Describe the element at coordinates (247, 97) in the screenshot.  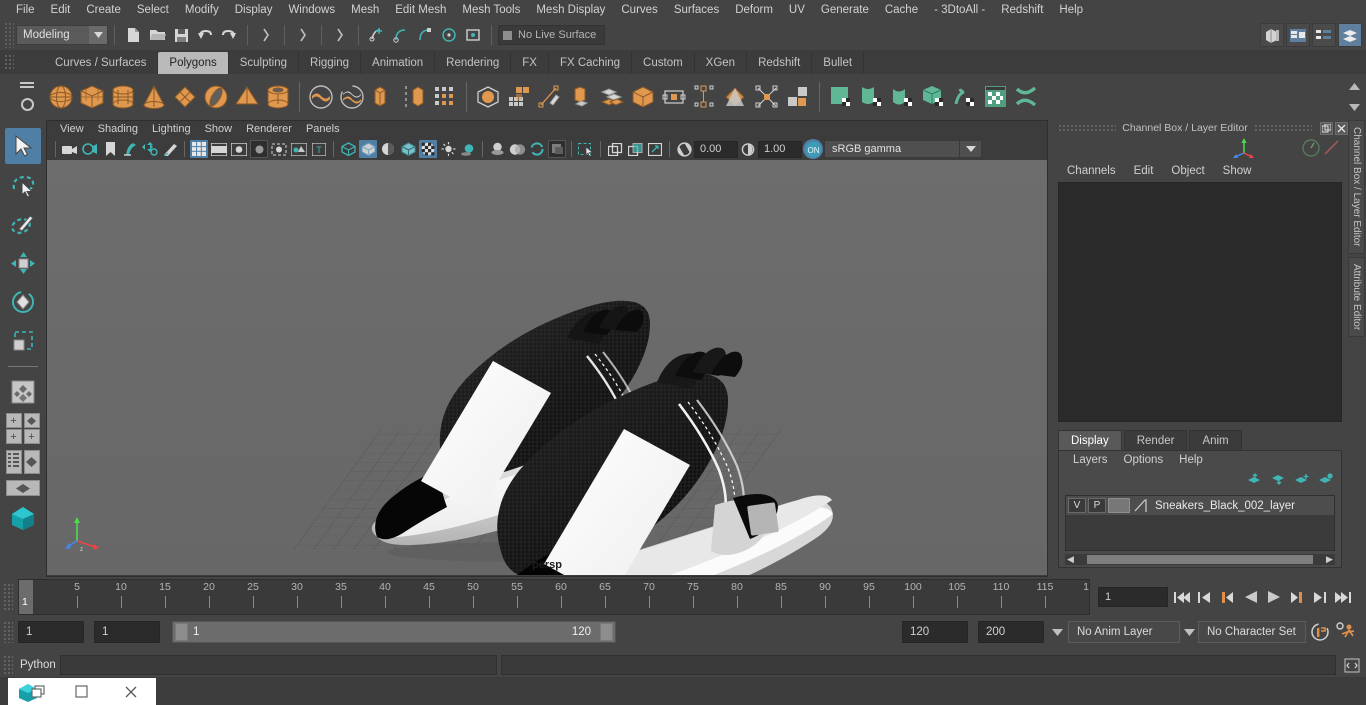
I see `poly-pyramid-icon` at that location.